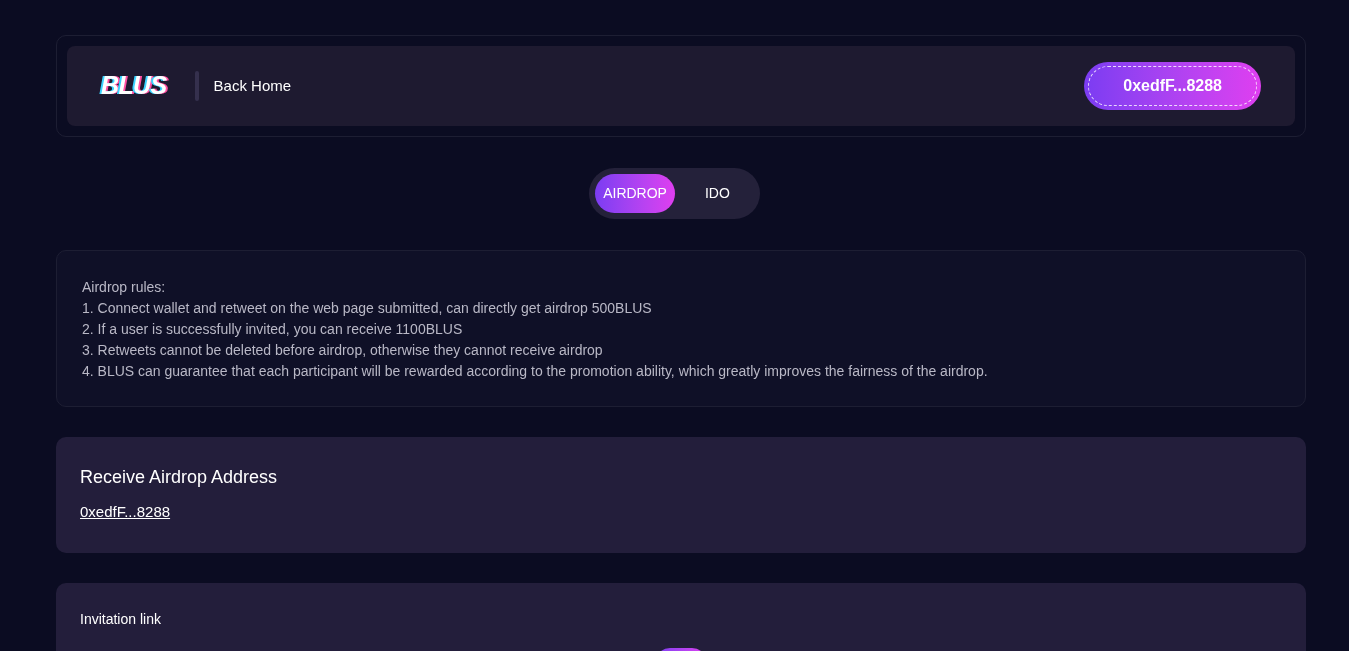 The width and height of the screenshot is (1349, 651). Describe the element at coordinates (717, 193) in the screenshot. I see `tab: IDO` at that location.